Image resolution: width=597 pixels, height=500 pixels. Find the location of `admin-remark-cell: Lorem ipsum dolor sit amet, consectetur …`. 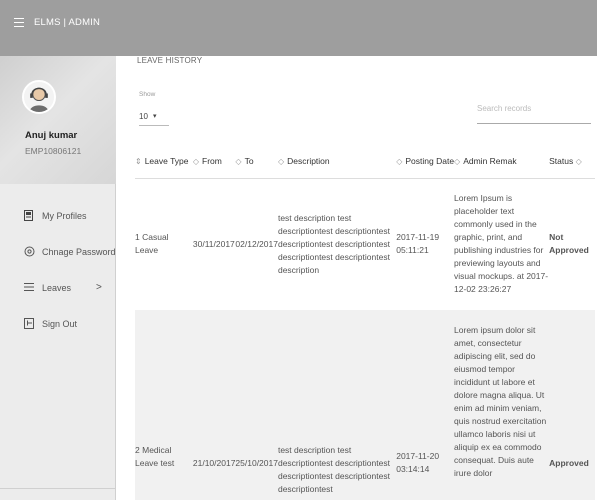

admin-remark-cell: Lorem ipsum dolor sit amet, consectetur … is located at coordinates (500, 401).